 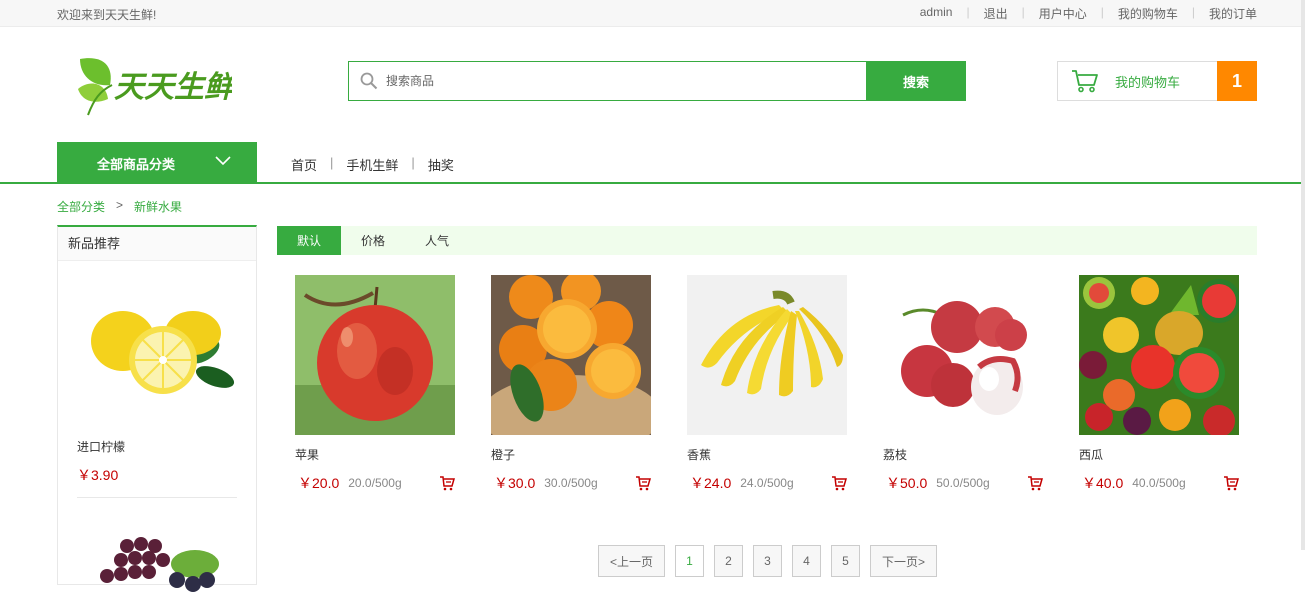 I want to click on banana-image, so click(x=767, y=355).